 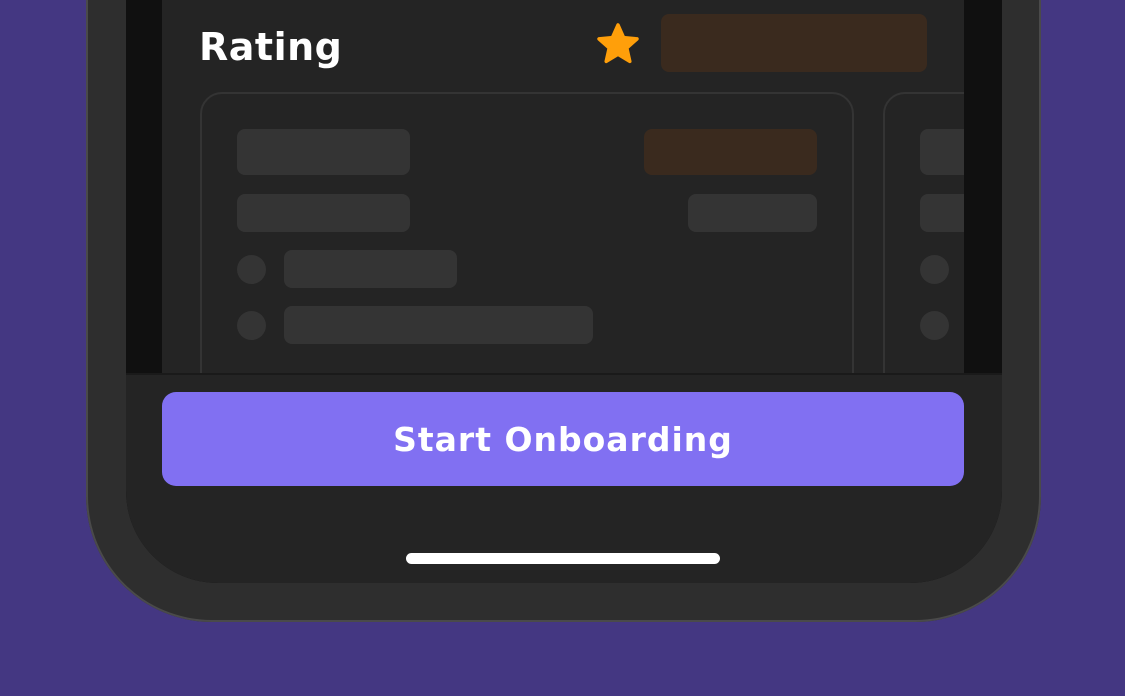 I want to click on review-date-skeleton, so click(x=752, y=213).